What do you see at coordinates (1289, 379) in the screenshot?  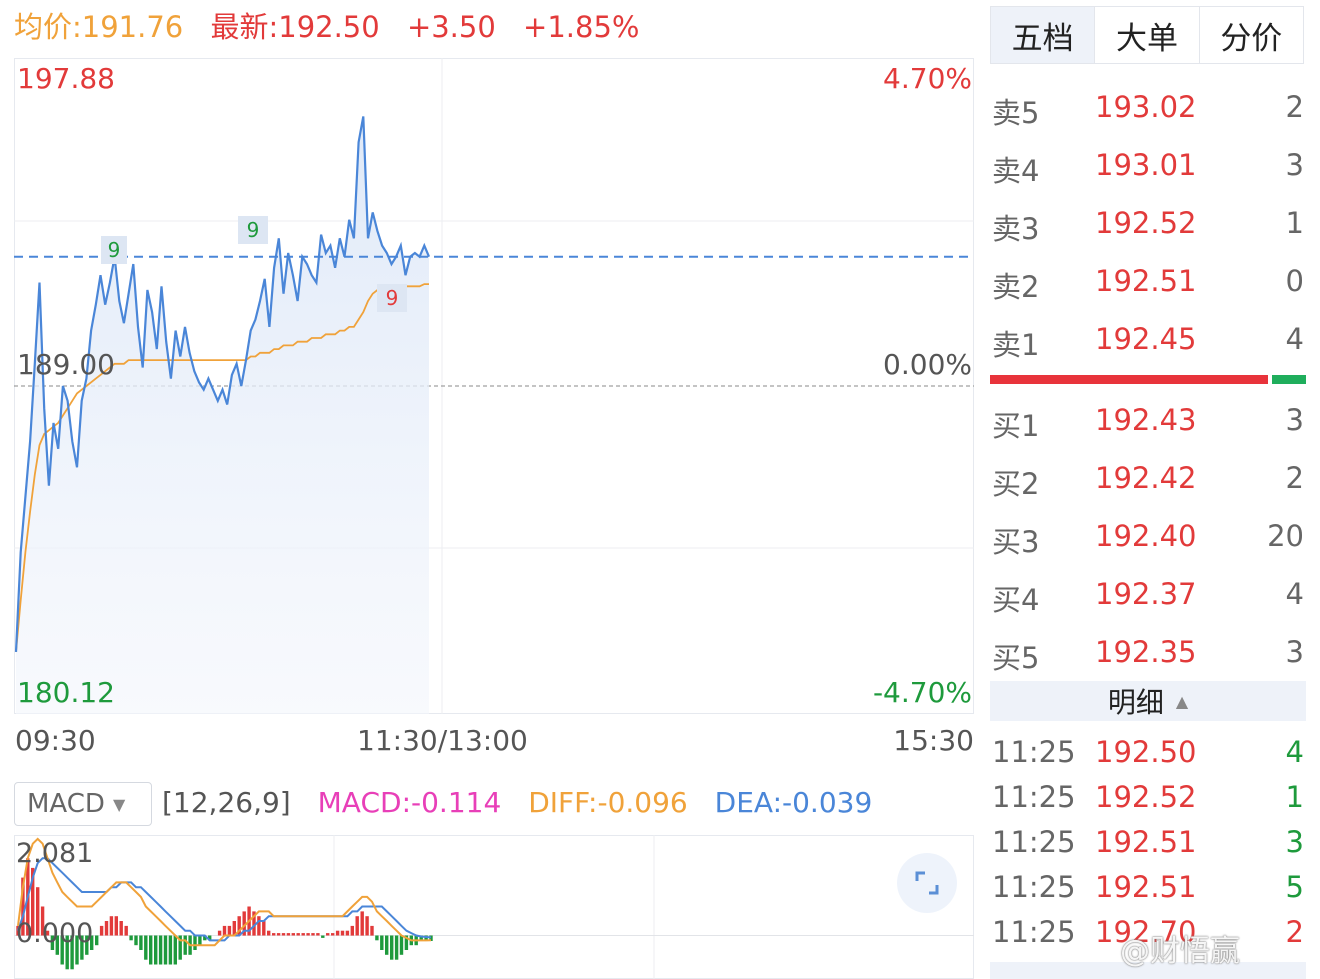 I see `sell-ratio-fill` at bounding box center [1289, 379].